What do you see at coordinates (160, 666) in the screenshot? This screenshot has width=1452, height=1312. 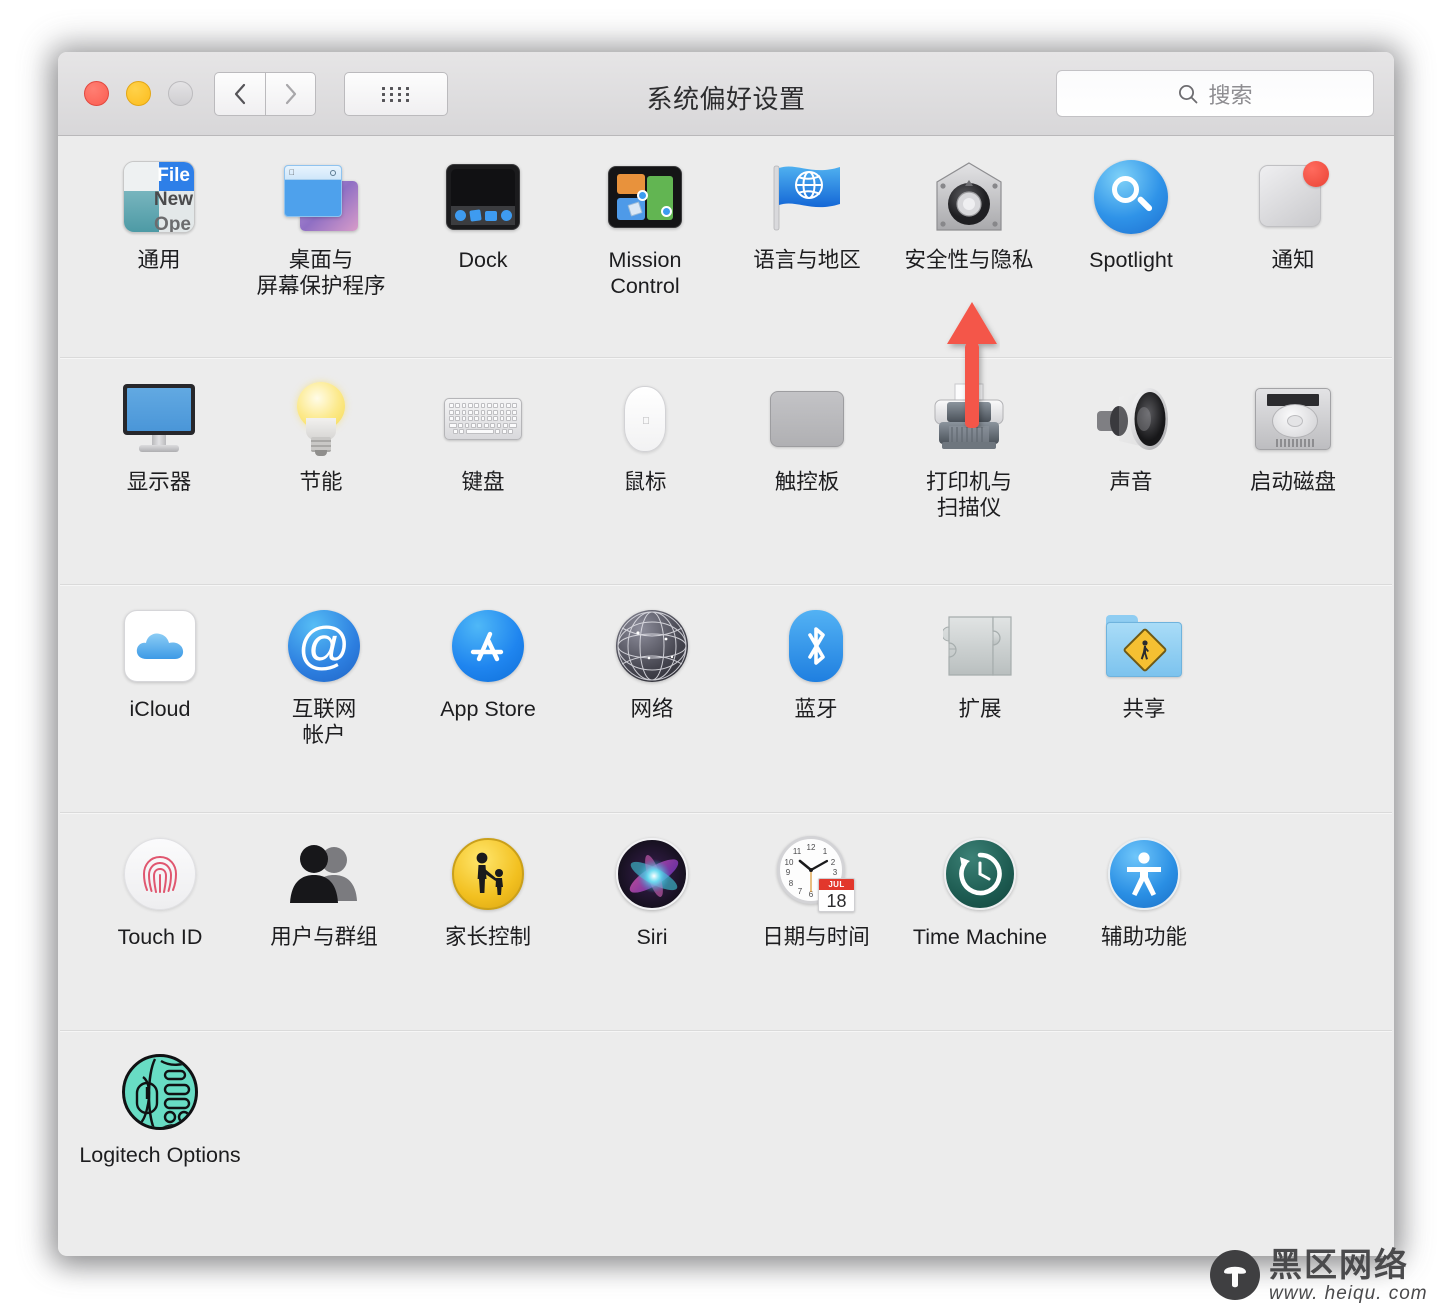 I see `pref-item-icloud: iCloud` at bounding box center [160, 666].